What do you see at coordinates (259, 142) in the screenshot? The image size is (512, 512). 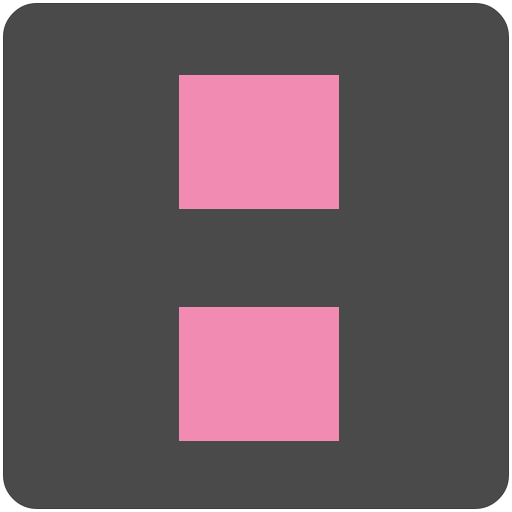 I see `top-pink-square-icon` at bounding box center [259, 142].